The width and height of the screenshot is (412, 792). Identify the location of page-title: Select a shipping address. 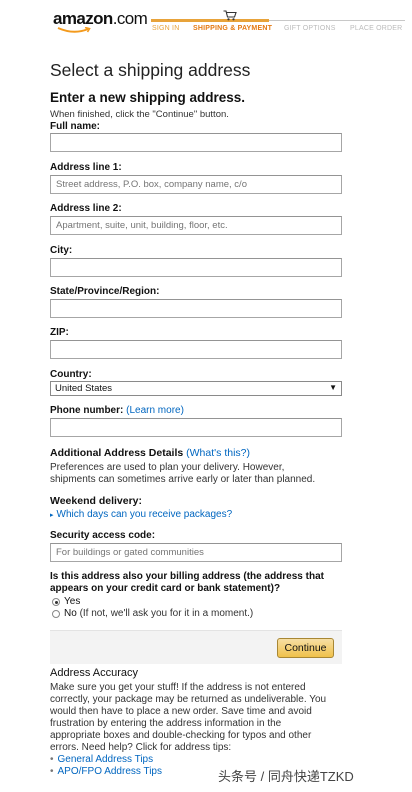
(150, 70).